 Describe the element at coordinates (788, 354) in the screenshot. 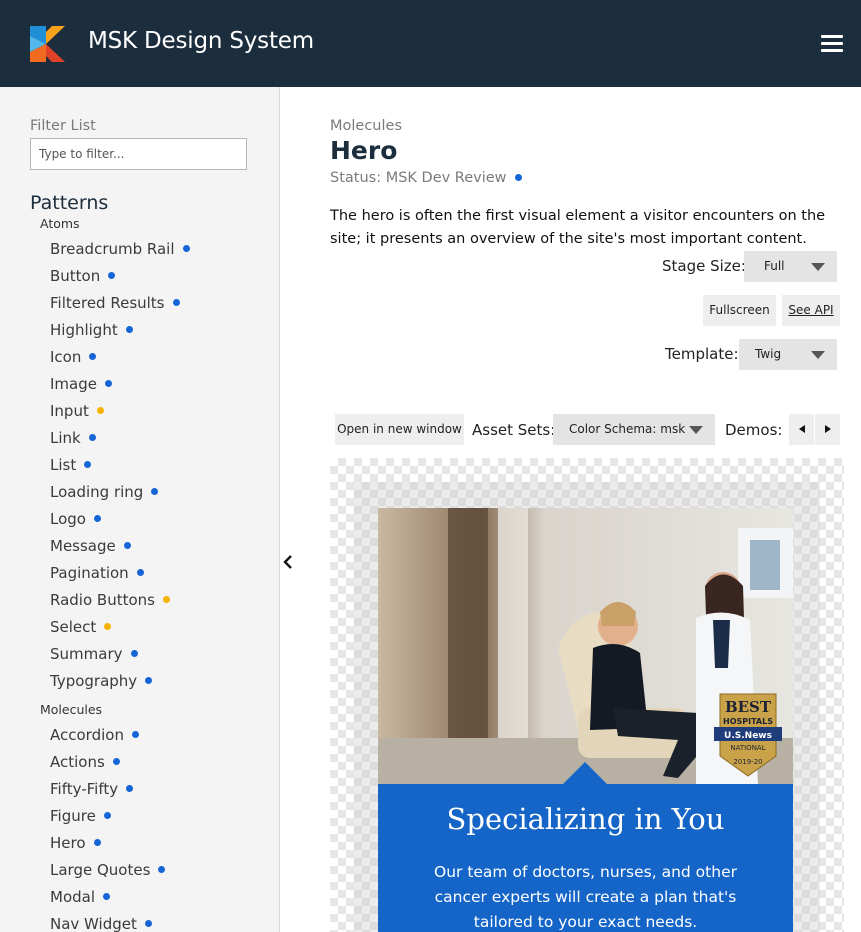

I see `template-select: Twig` at that location.